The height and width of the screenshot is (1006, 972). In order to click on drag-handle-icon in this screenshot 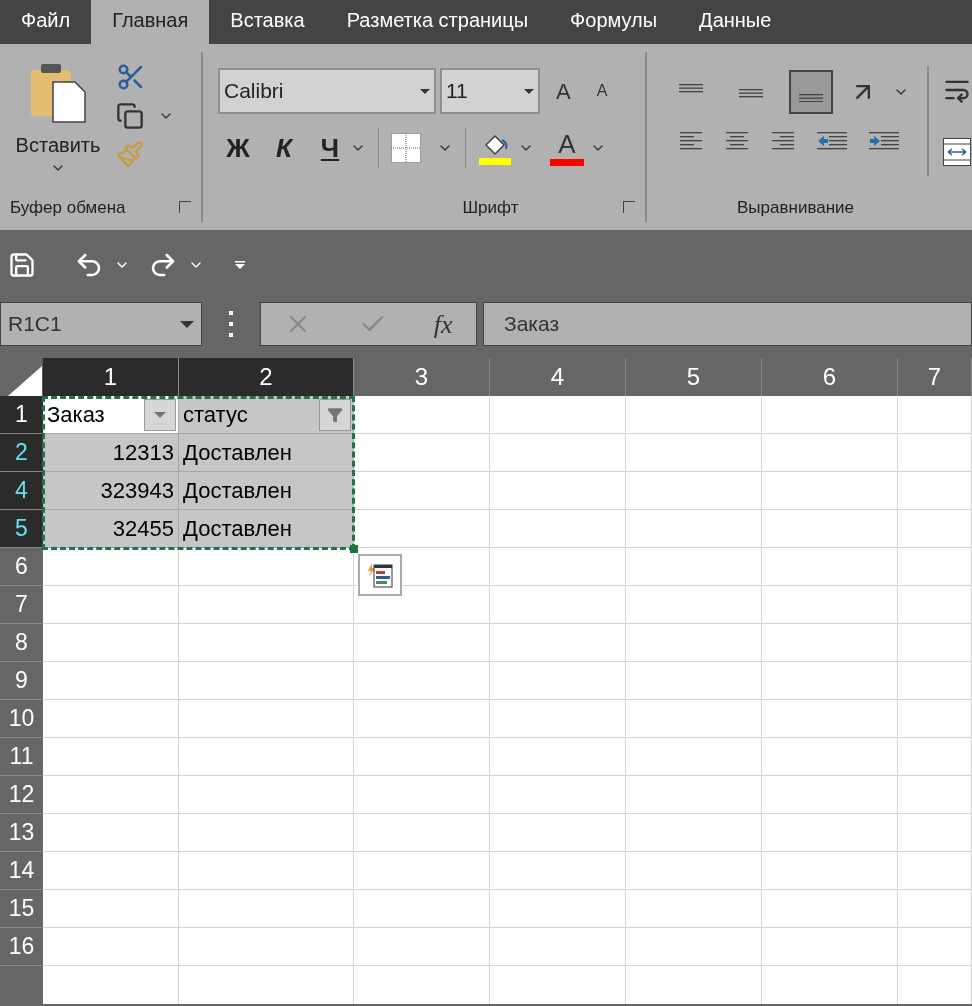, I will do `click(231, 324)`.